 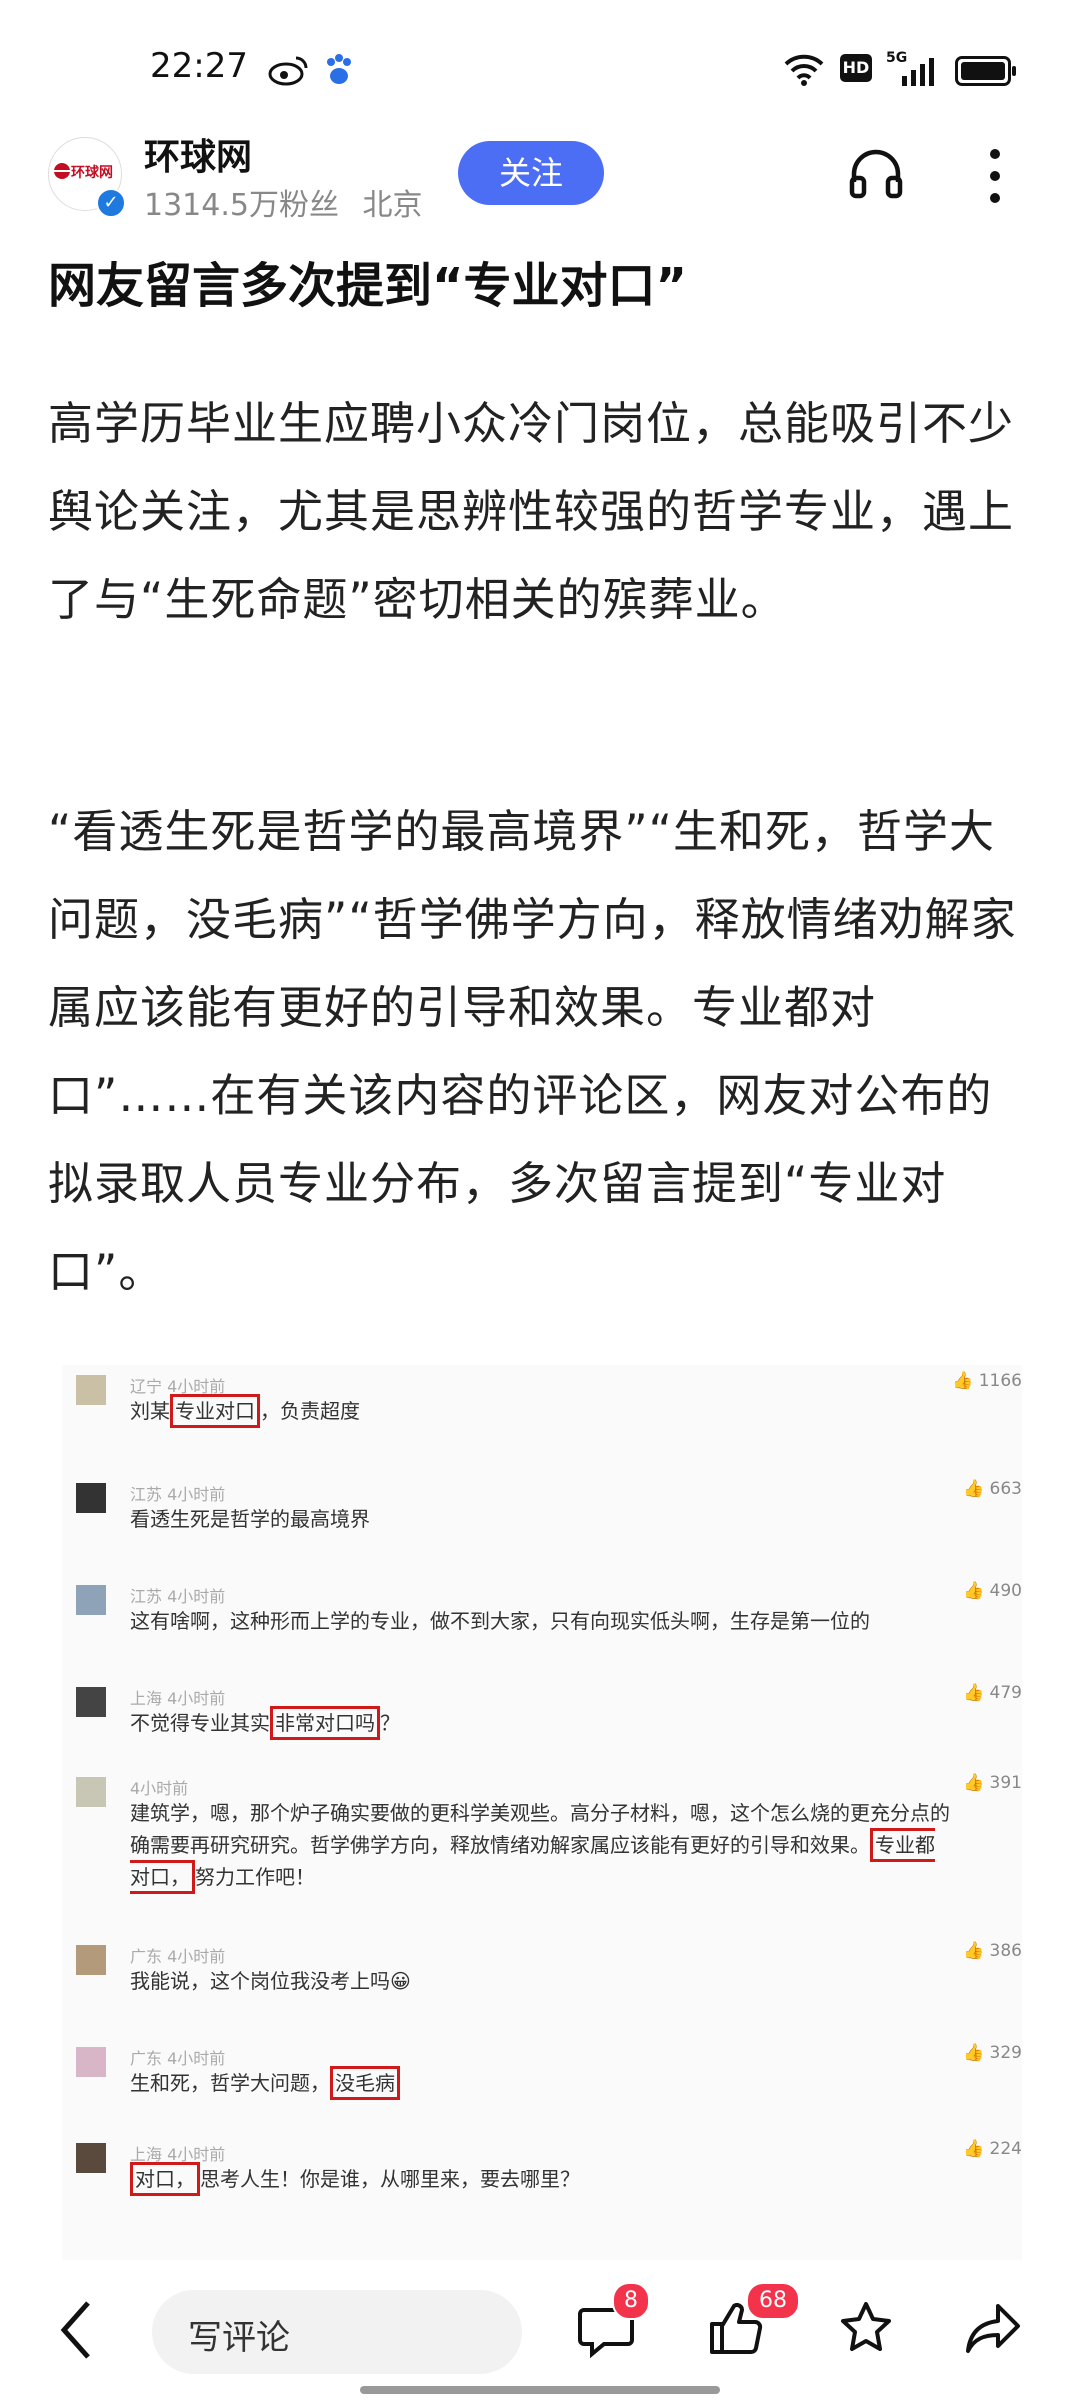 What do you see at coordinates (987, 1381) in the screenshot?
I see `comment-like-count: 👍 1166` at bounding box center [987, 1381].